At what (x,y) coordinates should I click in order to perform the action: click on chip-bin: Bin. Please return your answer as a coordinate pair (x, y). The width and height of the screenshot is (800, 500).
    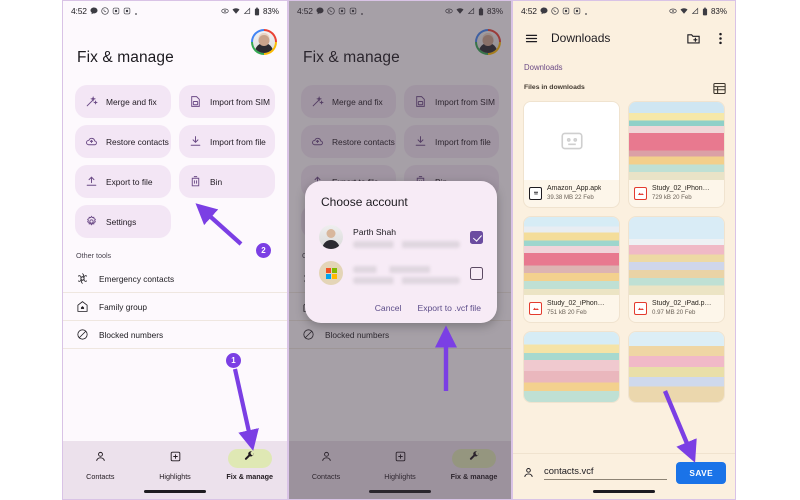
    Looking at the image, I should click on (227, 181).